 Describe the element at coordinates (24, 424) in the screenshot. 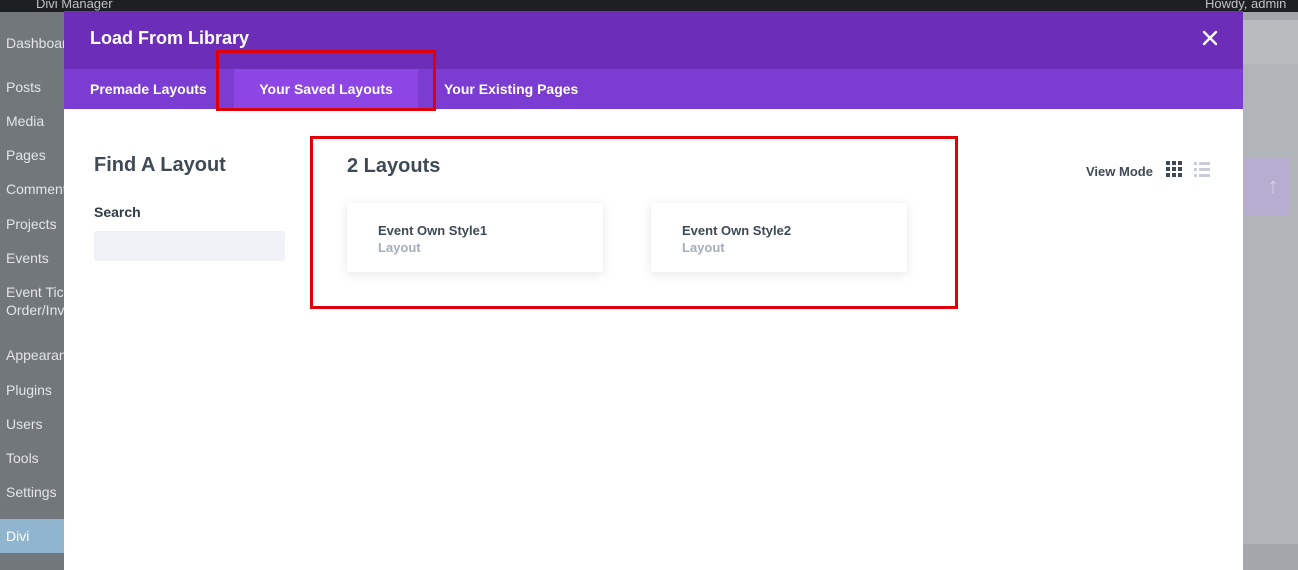

I see `sidebar-item-users: Users` at that location.